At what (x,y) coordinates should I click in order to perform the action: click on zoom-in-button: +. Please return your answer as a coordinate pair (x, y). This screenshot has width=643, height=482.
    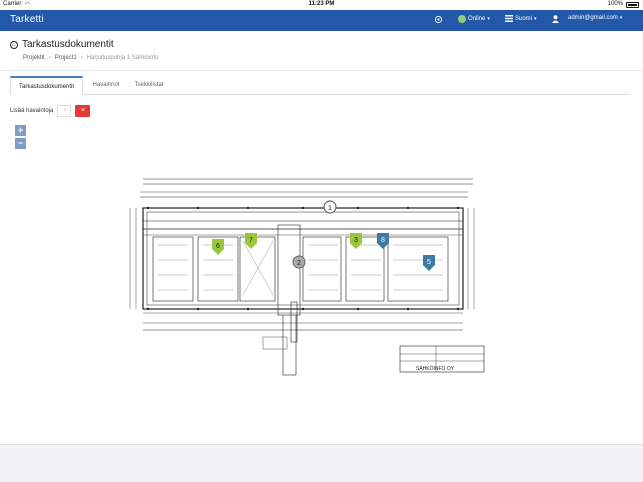
    Looking at the image, I should click on (20, 130).